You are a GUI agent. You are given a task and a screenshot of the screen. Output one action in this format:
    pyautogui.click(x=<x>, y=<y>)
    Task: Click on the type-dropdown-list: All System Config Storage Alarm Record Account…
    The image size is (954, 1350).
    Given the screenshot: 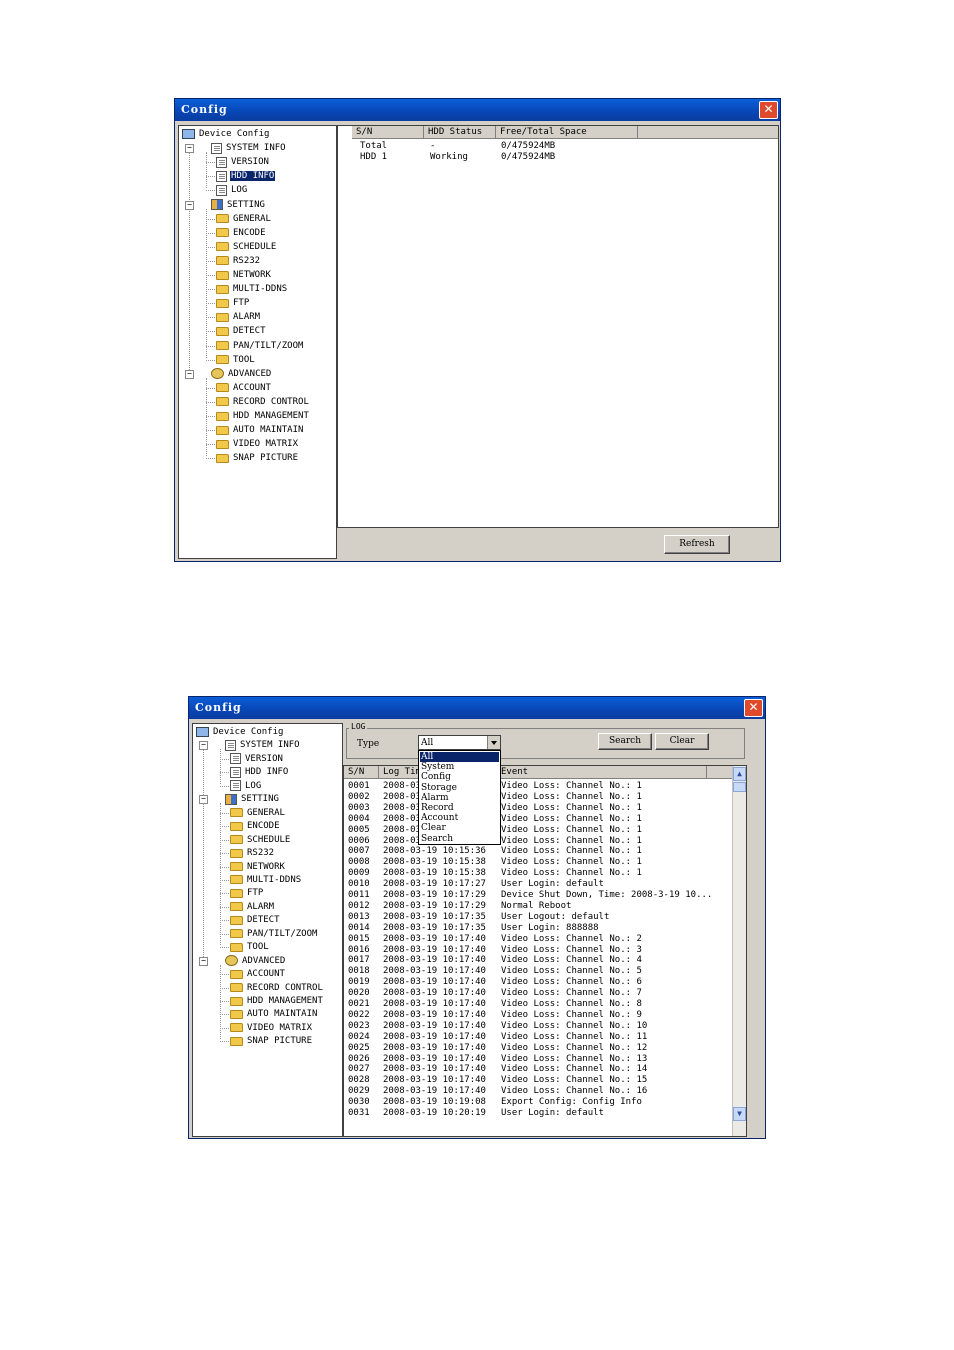 What is the action you would take?
    pyautogui.click(x=459, y=797)
    